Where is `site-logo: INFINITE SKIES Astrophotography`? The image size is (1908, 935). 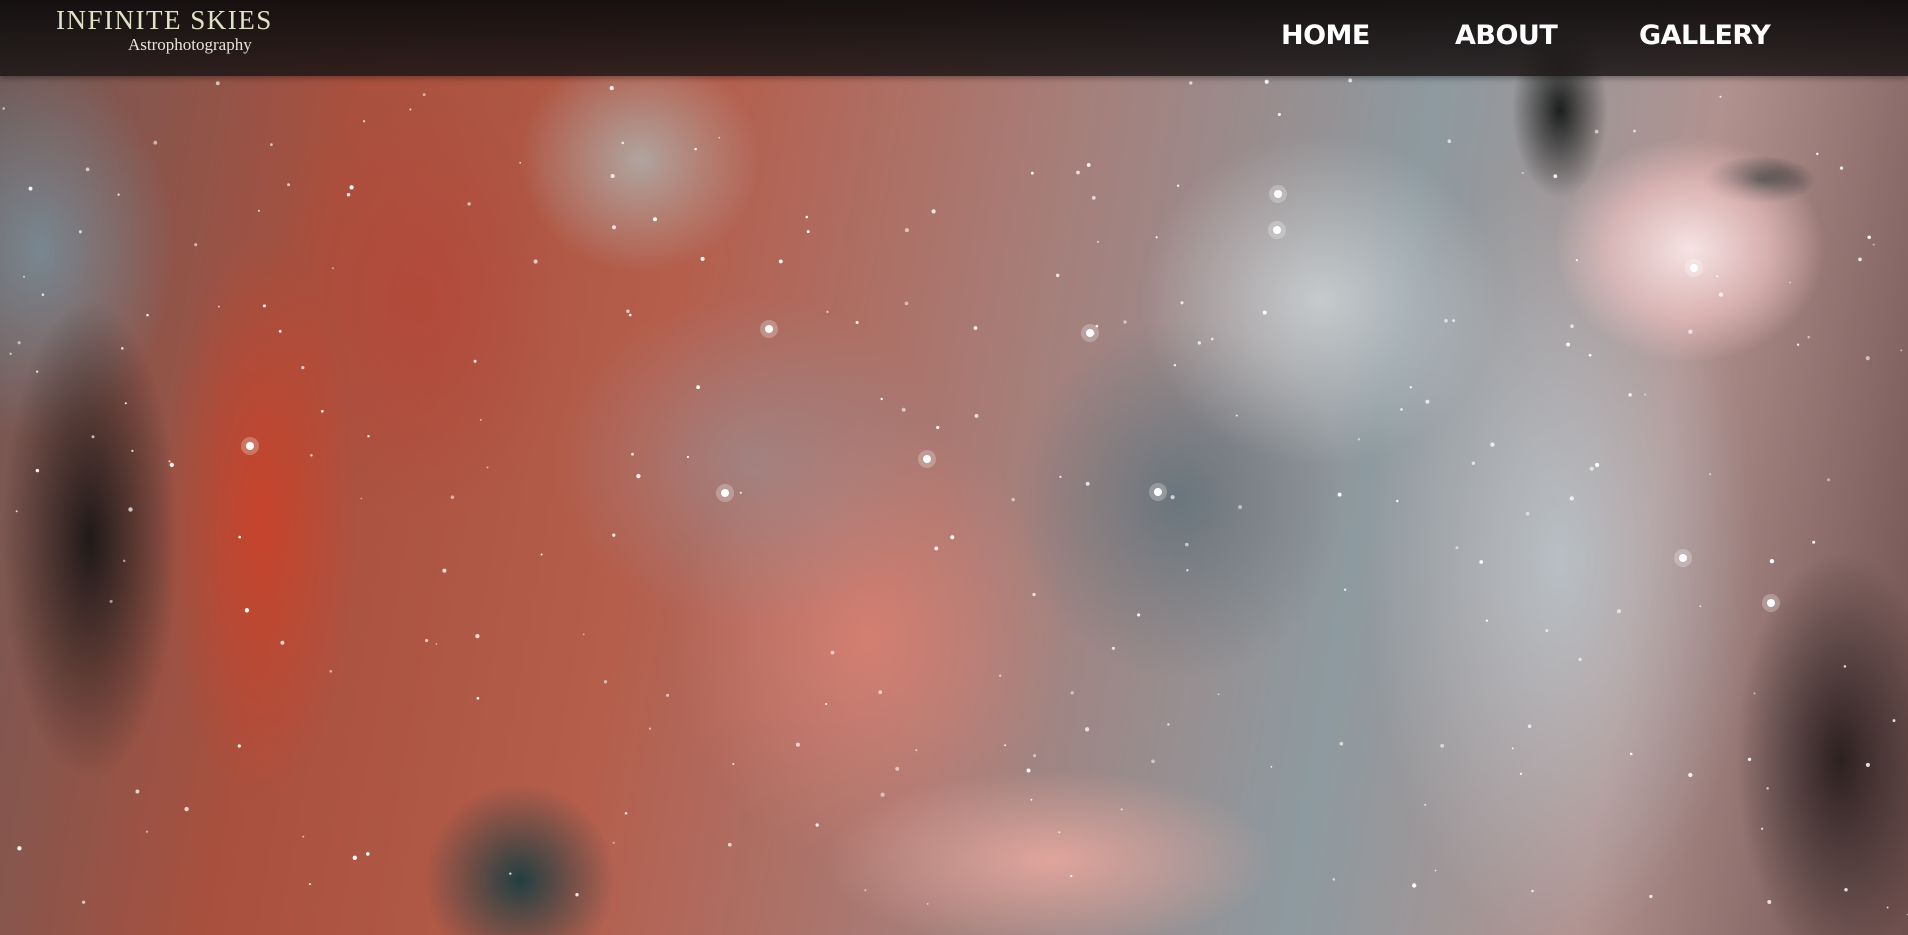
site-logo: INFINITE SKIES Astrophotography is located at coordinates (201, 30).